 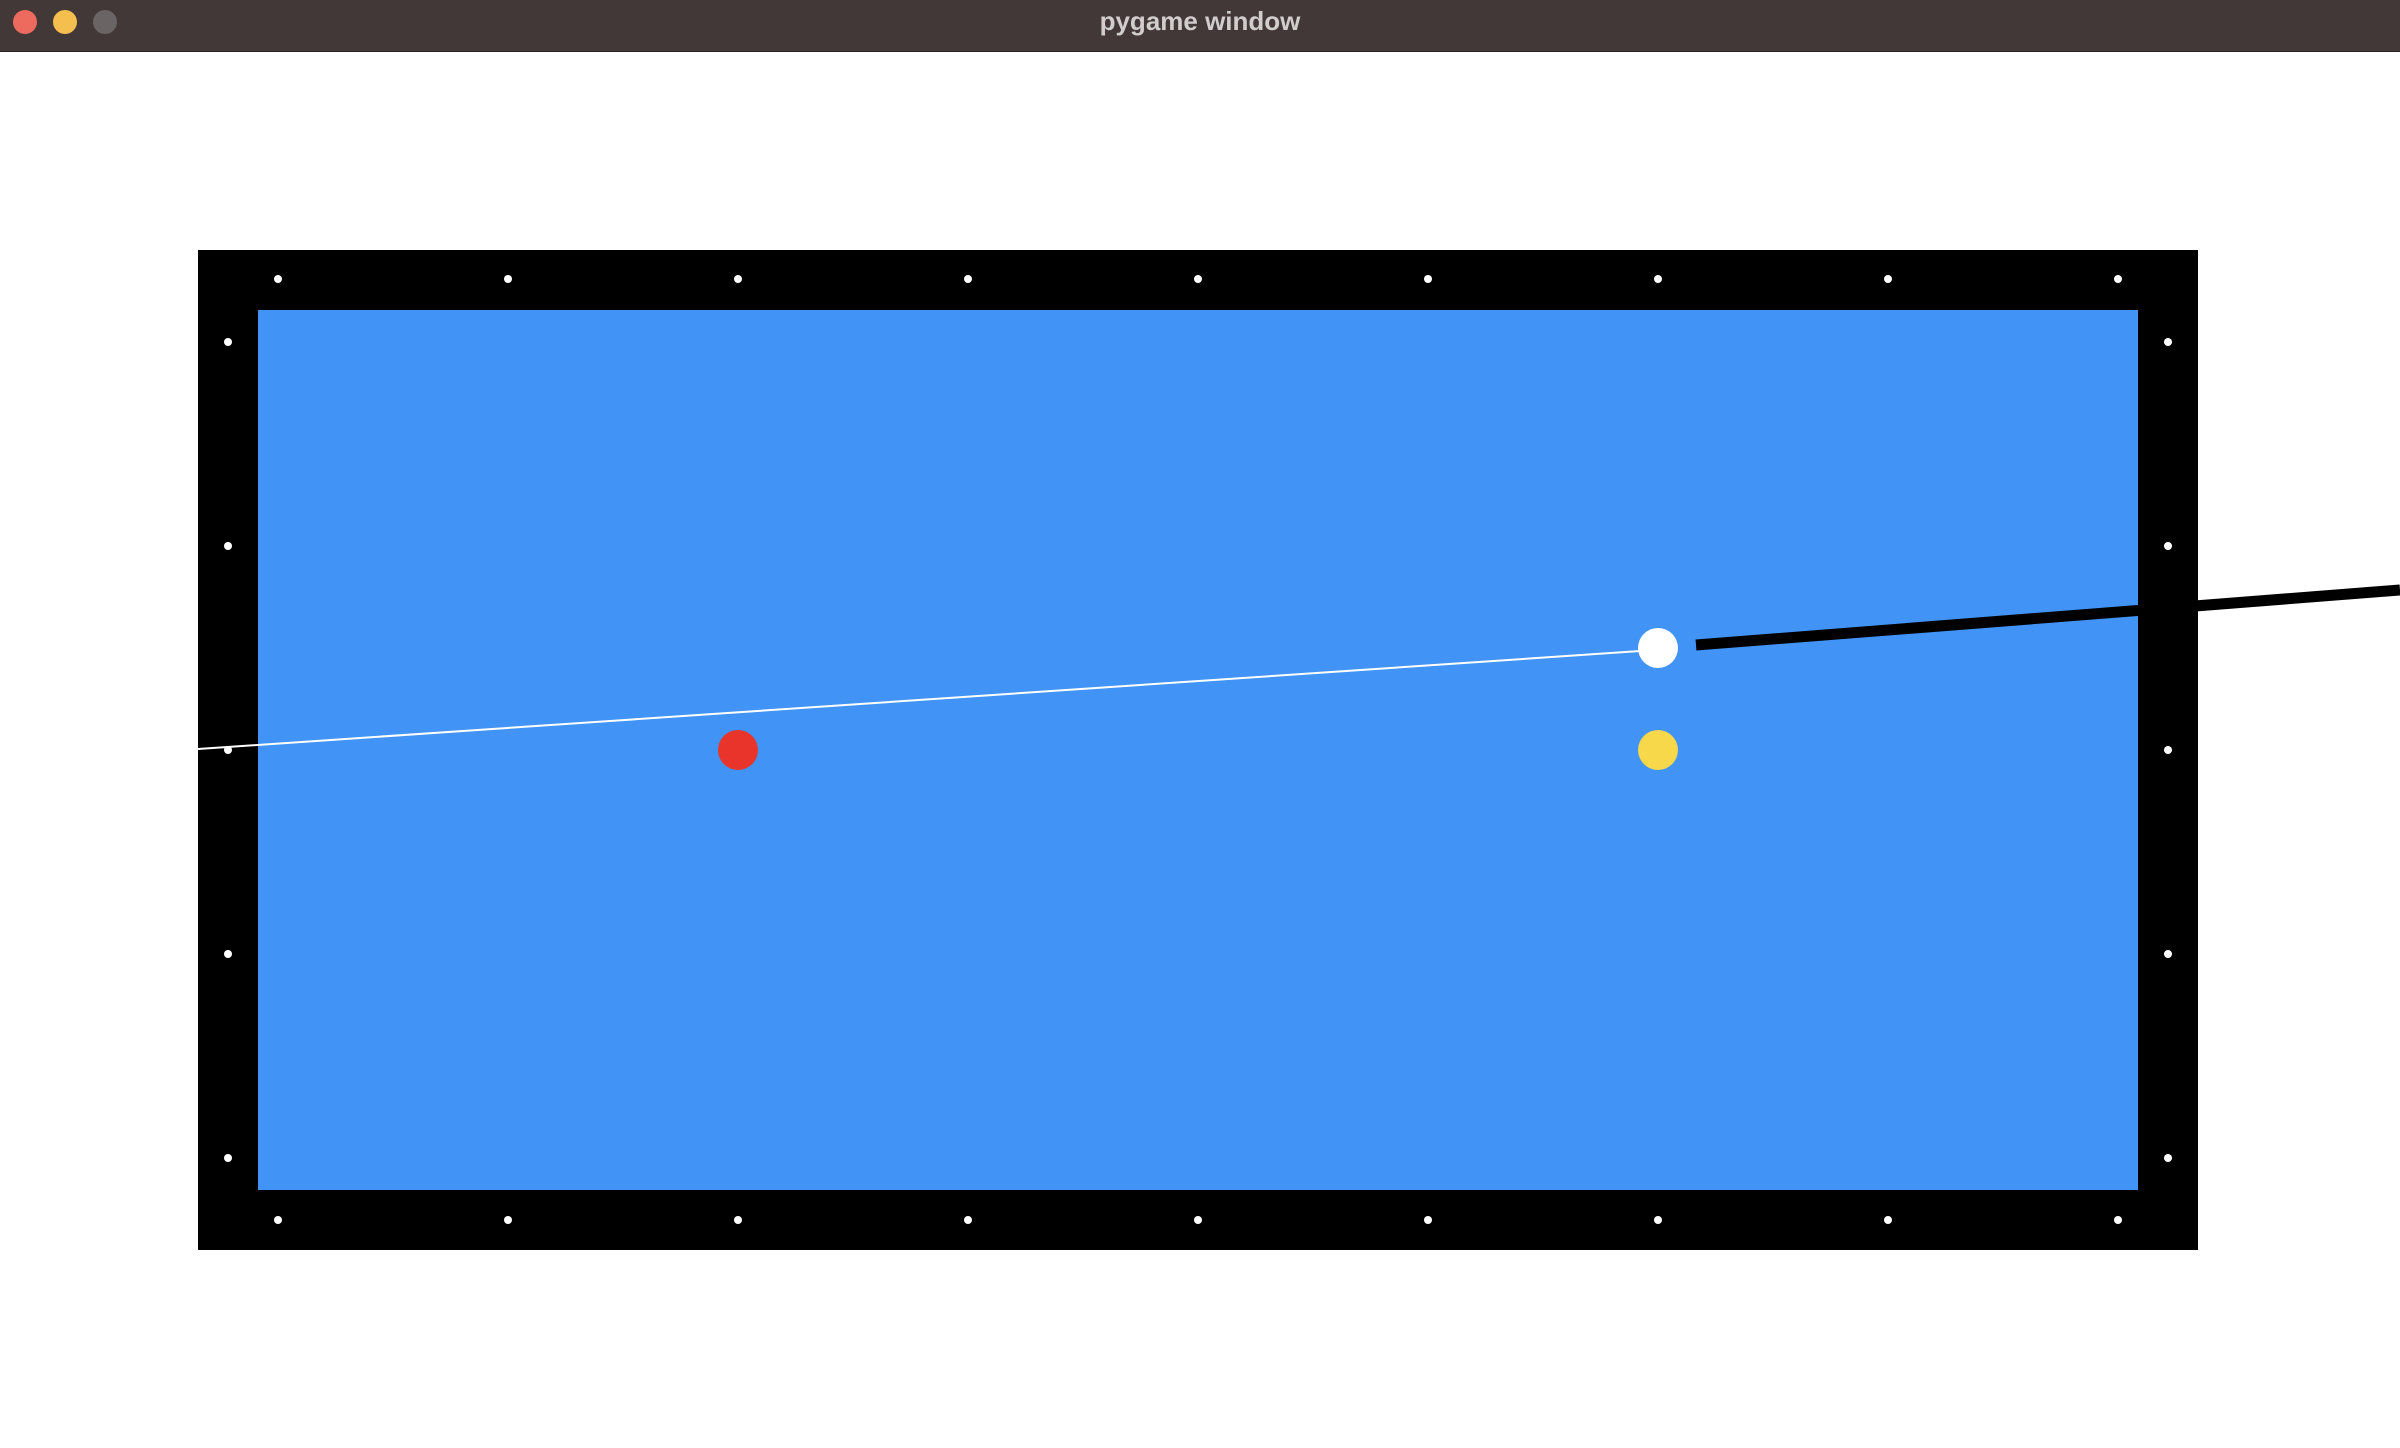 What do you see at coordinates (1658, 648) in the screenshot?
I see `cue-ball` at bounding box center [1658, 648].